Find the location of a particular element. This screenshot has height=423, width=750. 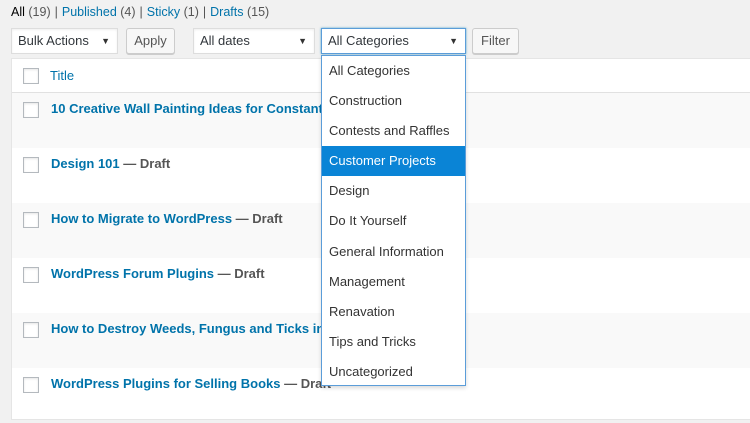

post-title-link: WordPress Forum Plugins is located at coordinates (132, 273).